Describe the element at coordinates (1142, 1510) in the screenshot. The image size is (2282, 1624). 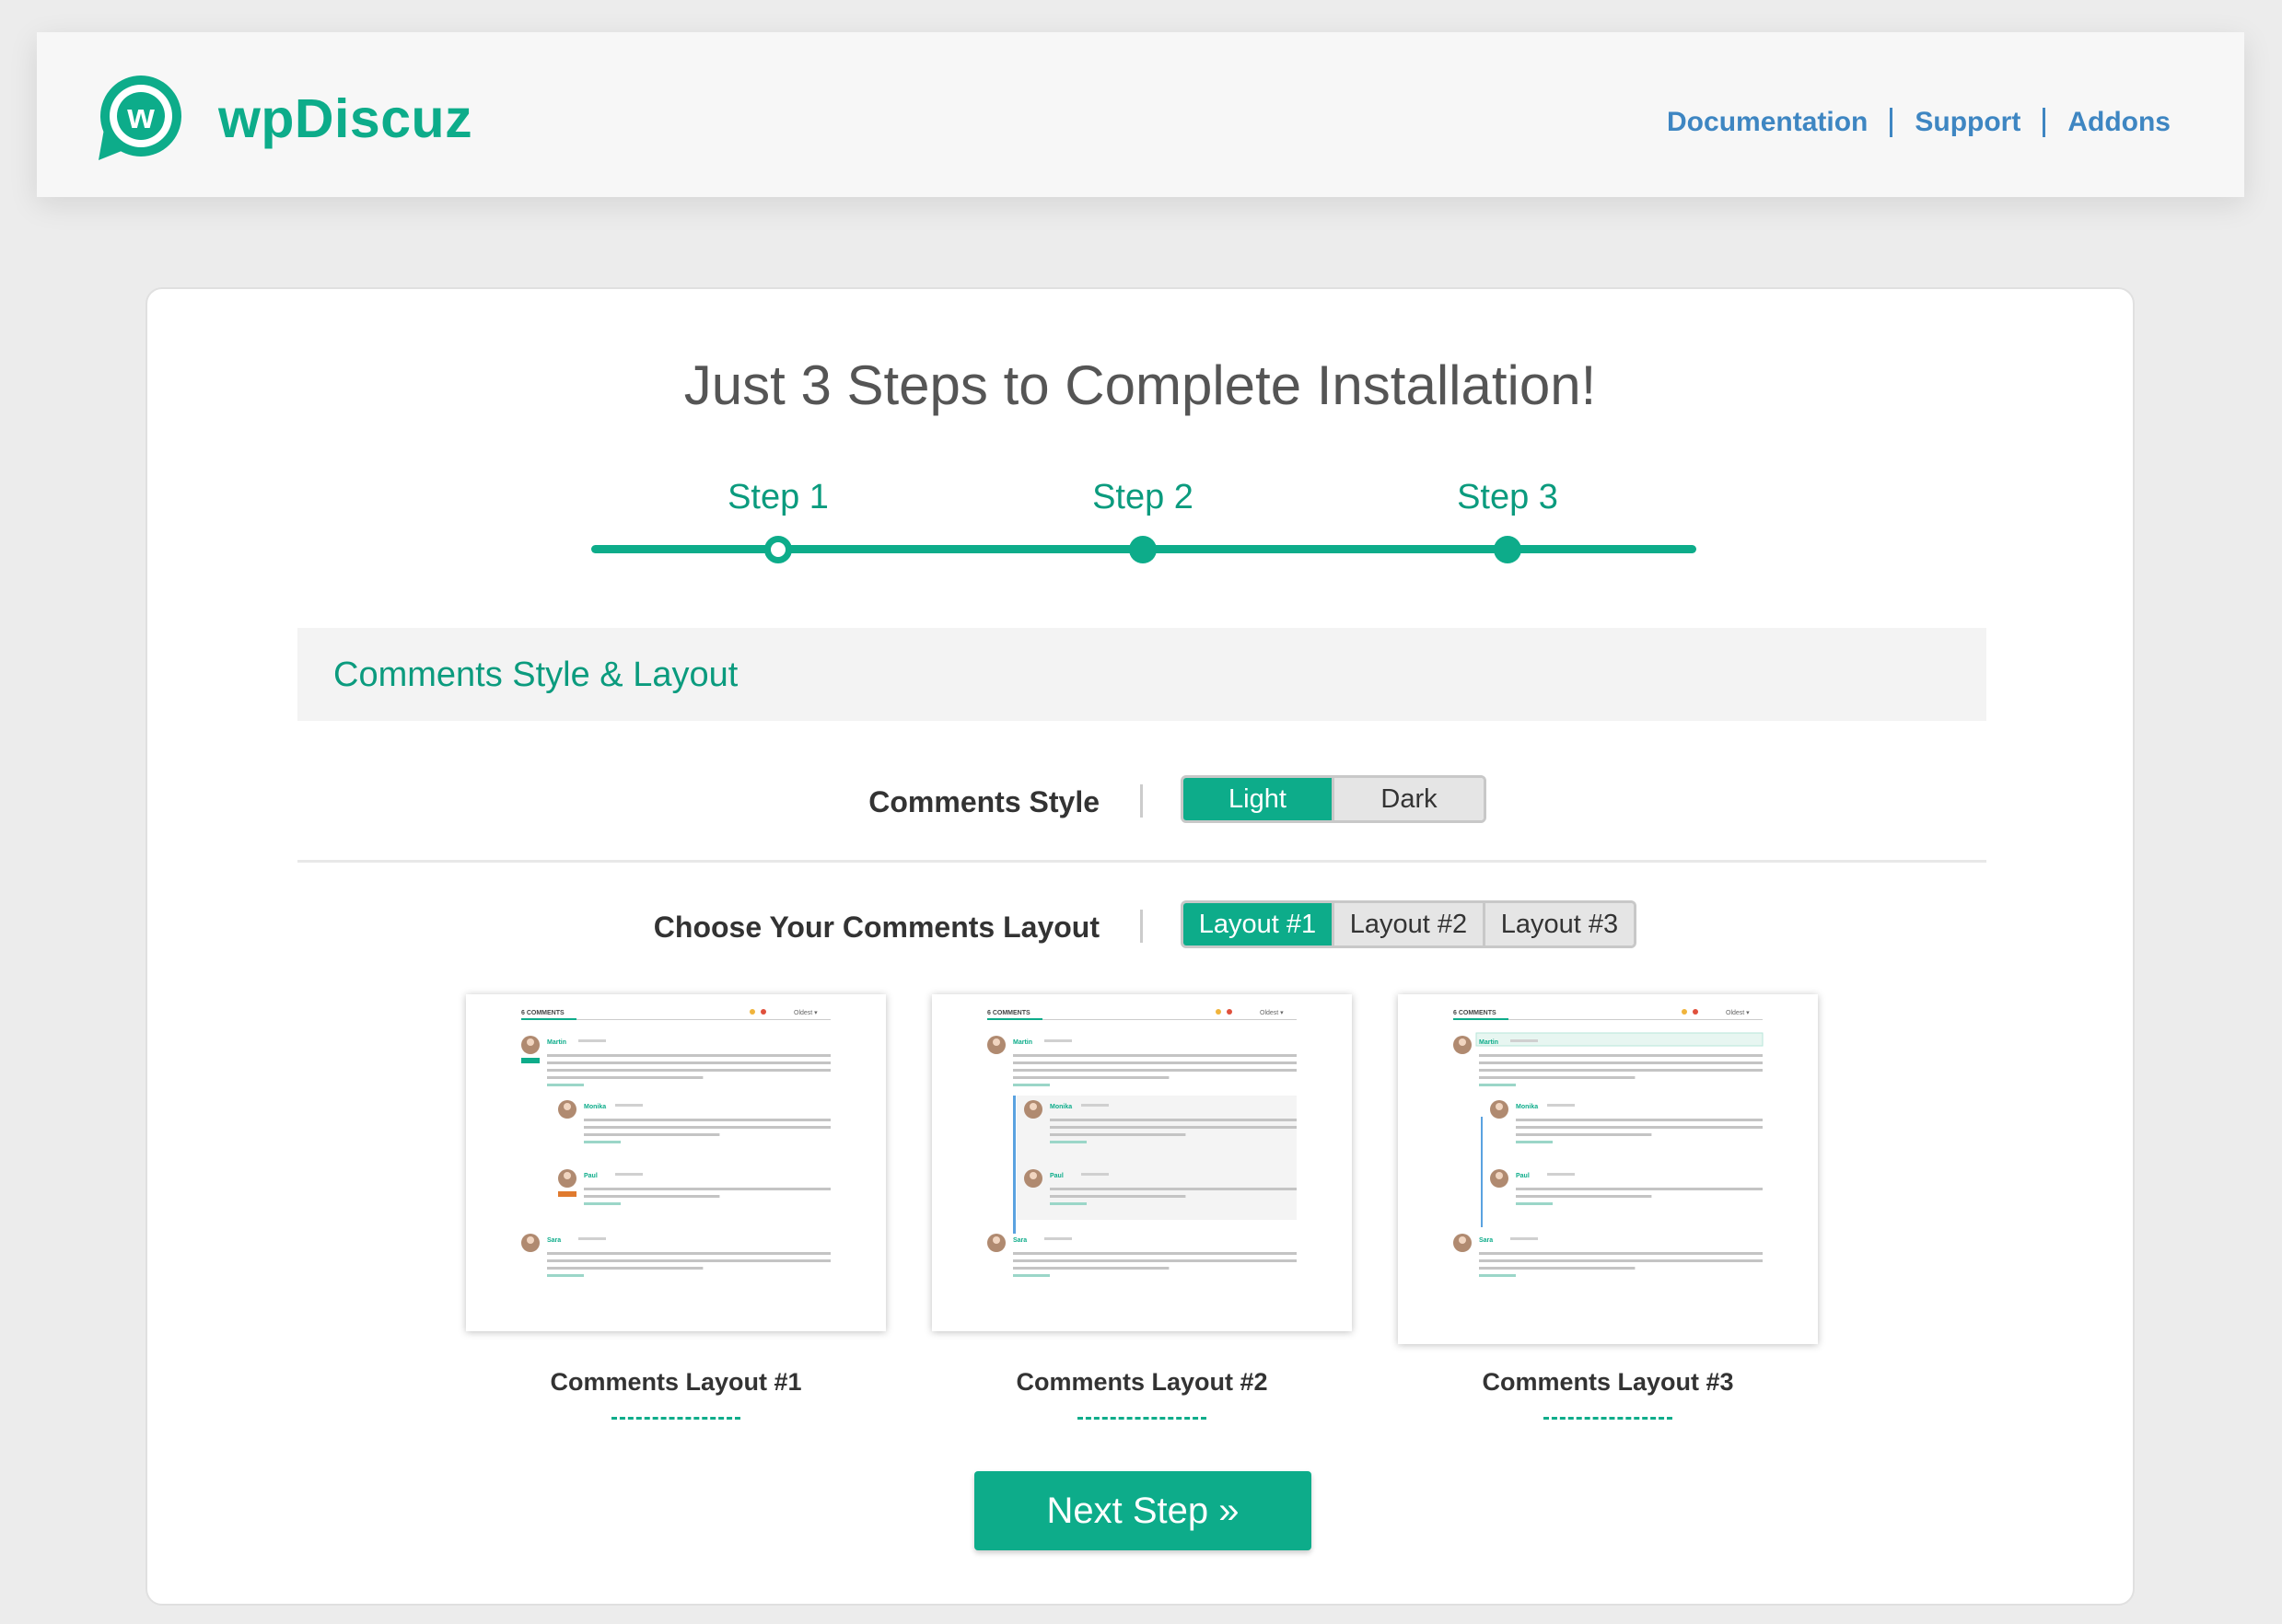
I see `next-step-button: Next Step »` at that location.